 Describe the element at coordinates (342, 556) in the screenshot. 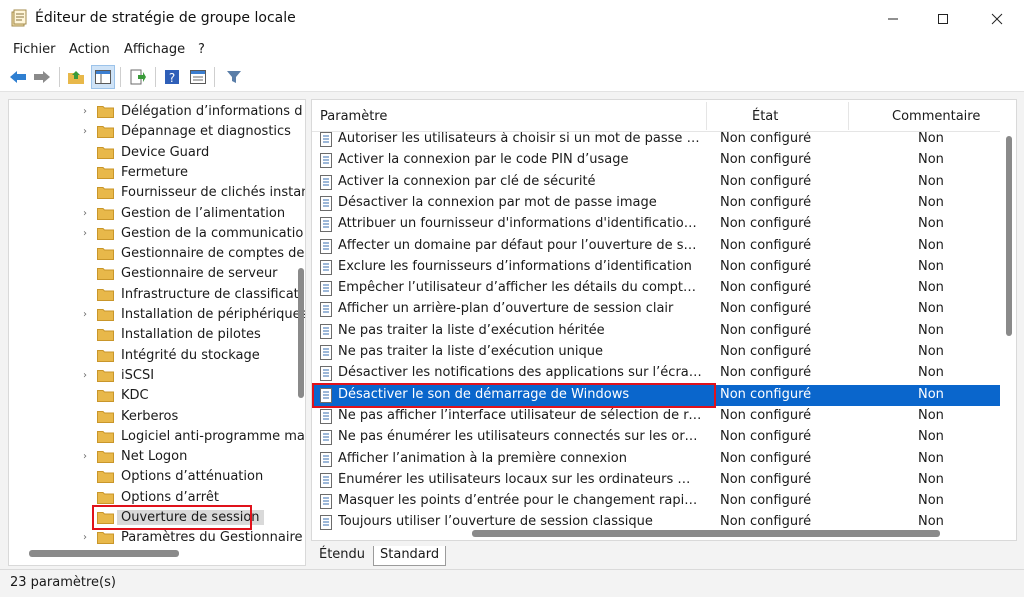

I see `tab-etendu: Étendu` at that location.